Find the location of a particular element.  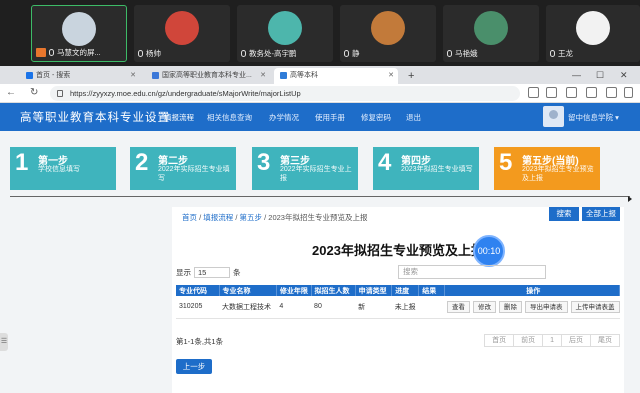

nav-fill-flow: 填报流程 is located at coordinates (179, 117).